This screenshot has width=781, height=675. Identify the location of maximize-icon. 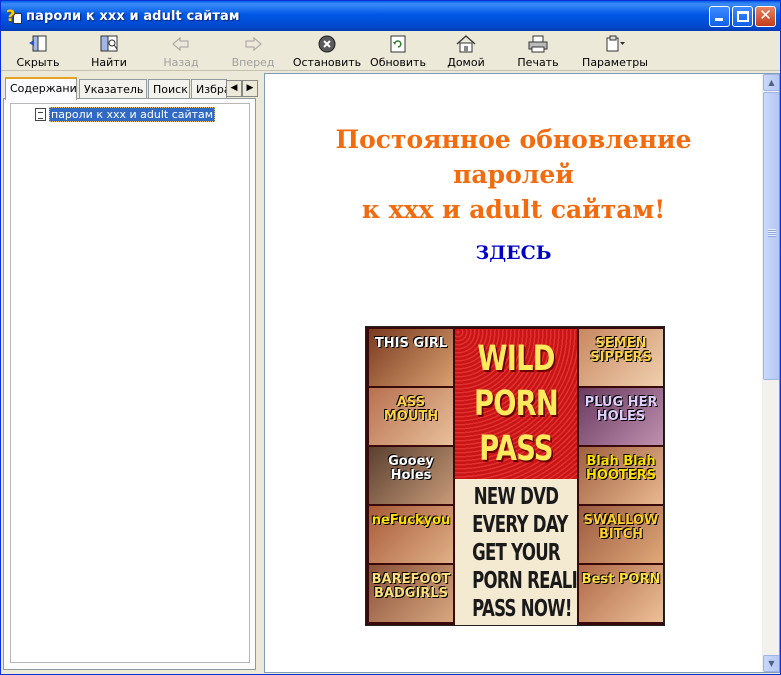
(743, 16).